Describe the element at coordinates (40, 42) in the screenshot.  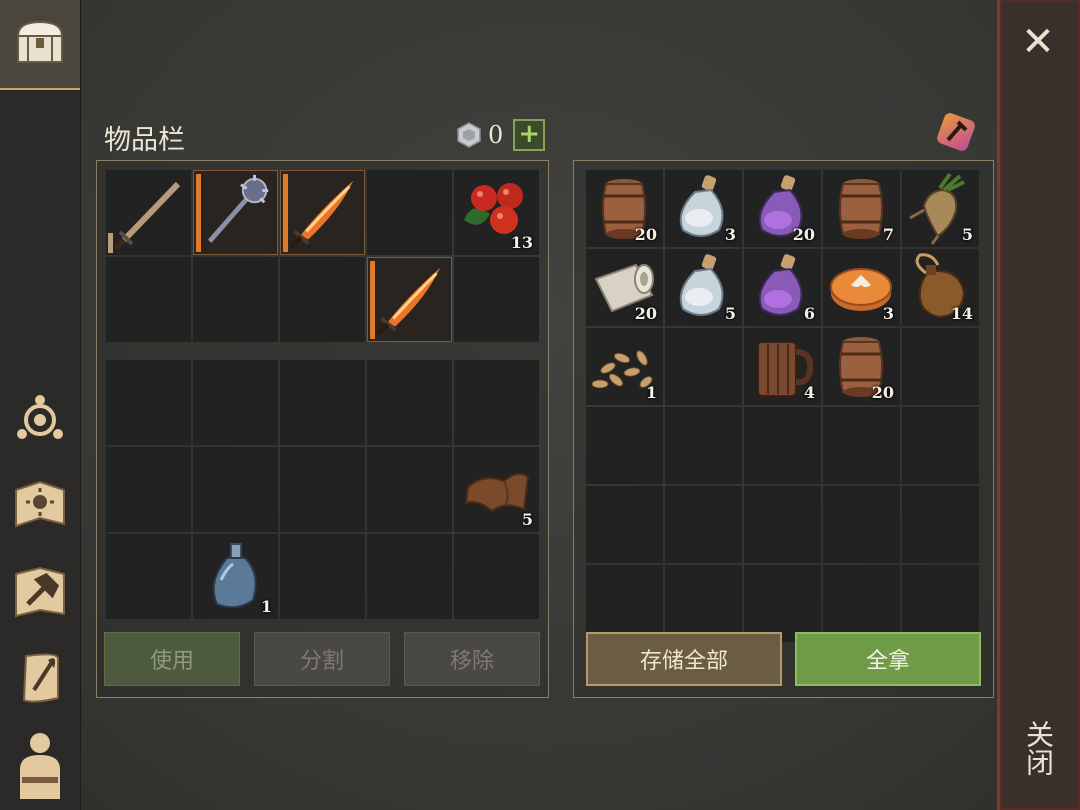
I see `chest-icon` at that location.